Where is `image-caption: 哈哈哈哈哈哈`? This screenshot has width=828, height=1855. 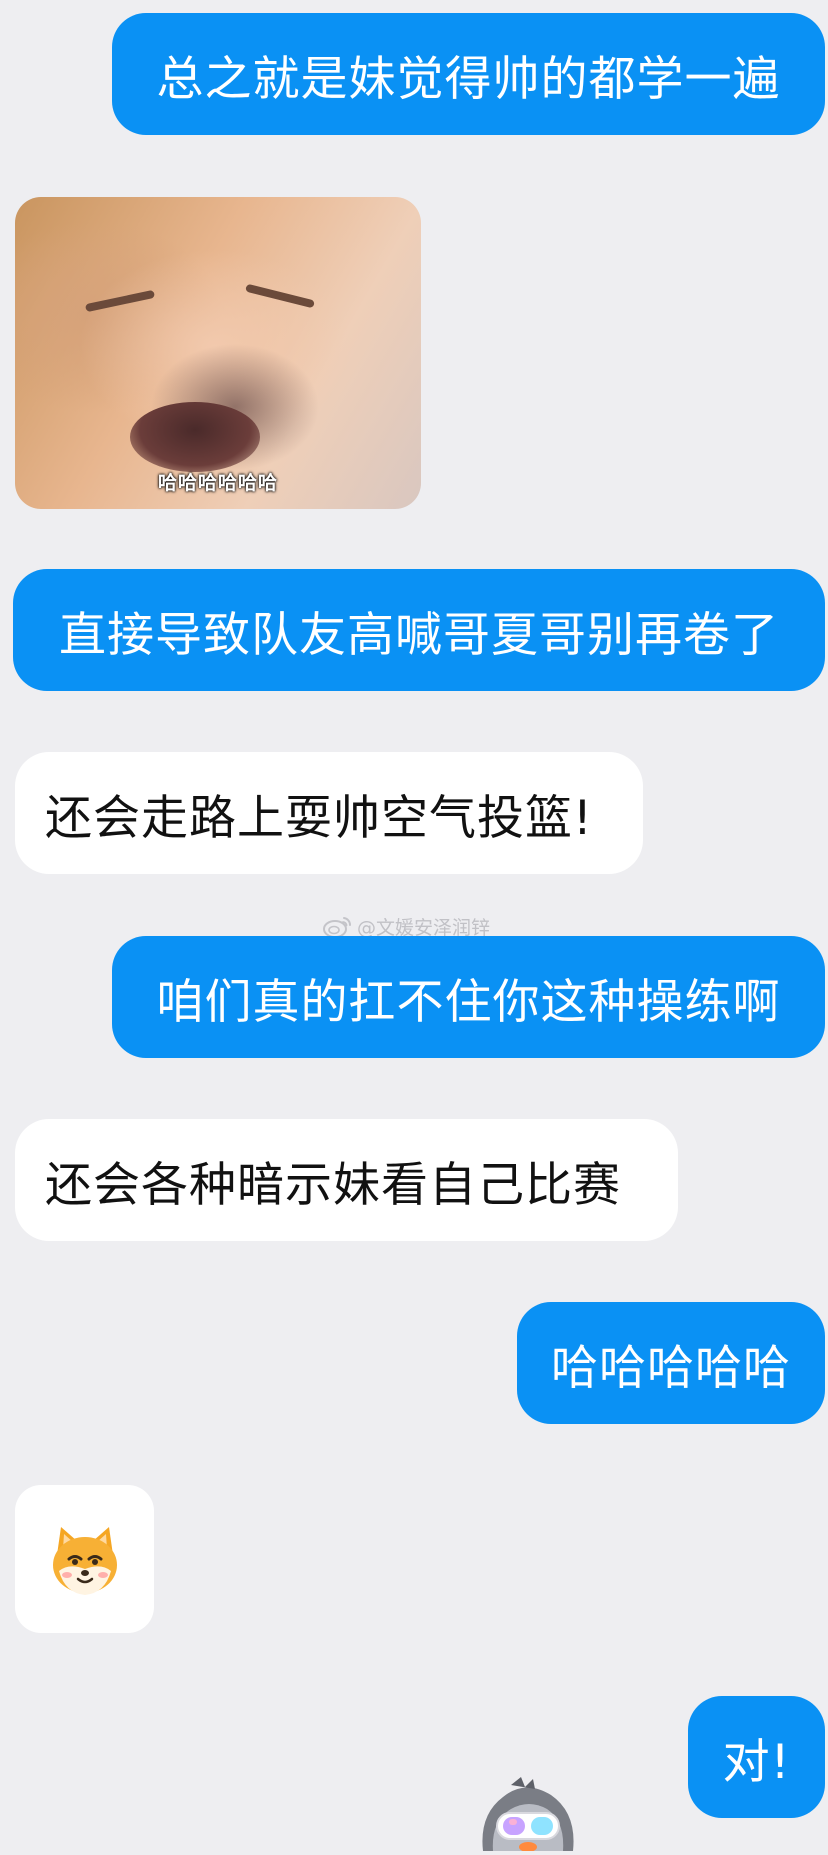 image-caption: 哈哈哈哈哈哈 is located at coordinates (217, 483).